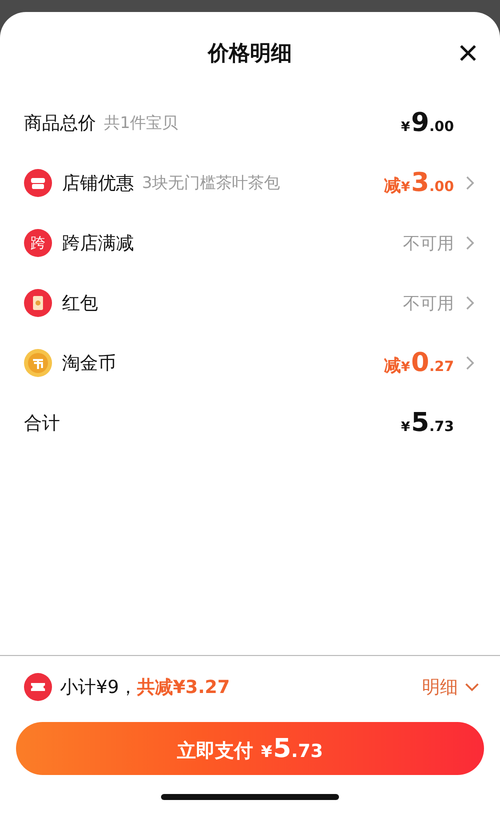 This screenshot has height=819, width=500. What do you see at coordinates (468, 53) in the screenshot?
I see `close-icon` at bounding box center [468, 53].